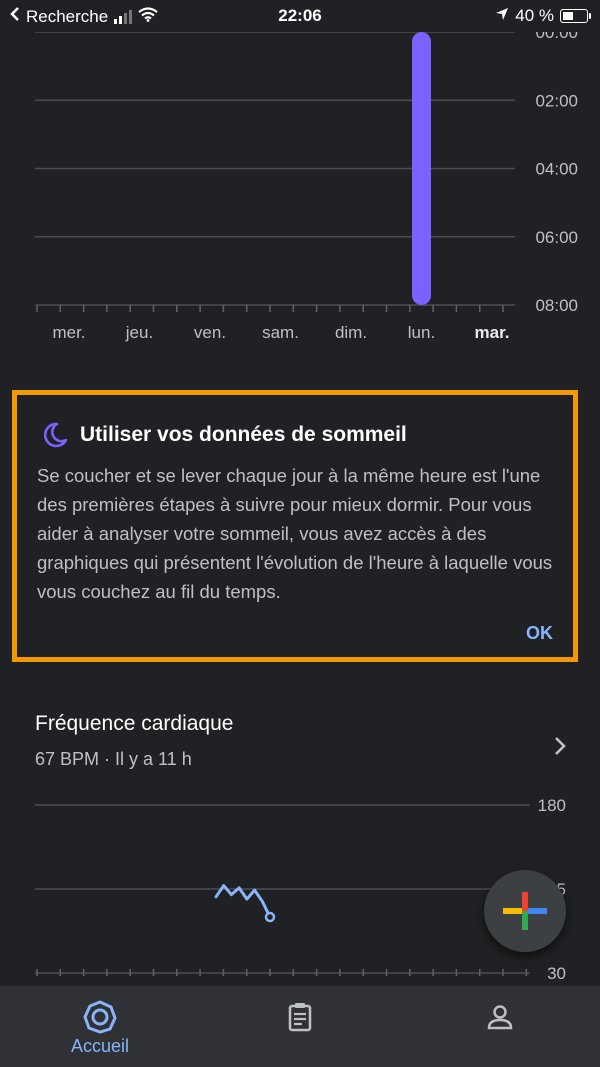  I want to click on plus-icon, so click(525, 911).